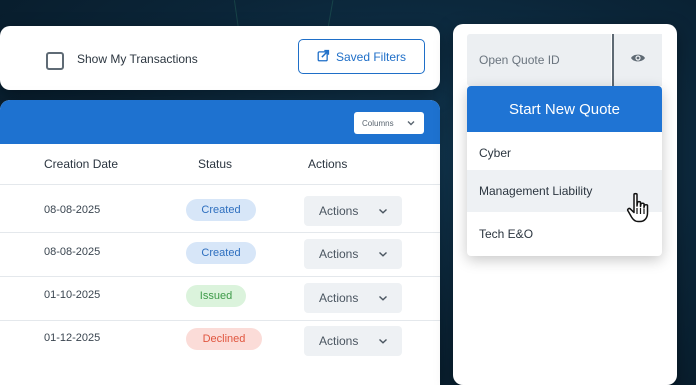  What do you see at coordinates (55, 61) in the screenshot?
I see `show-my-transactions-checkbox` at bounding box center [55, 61].